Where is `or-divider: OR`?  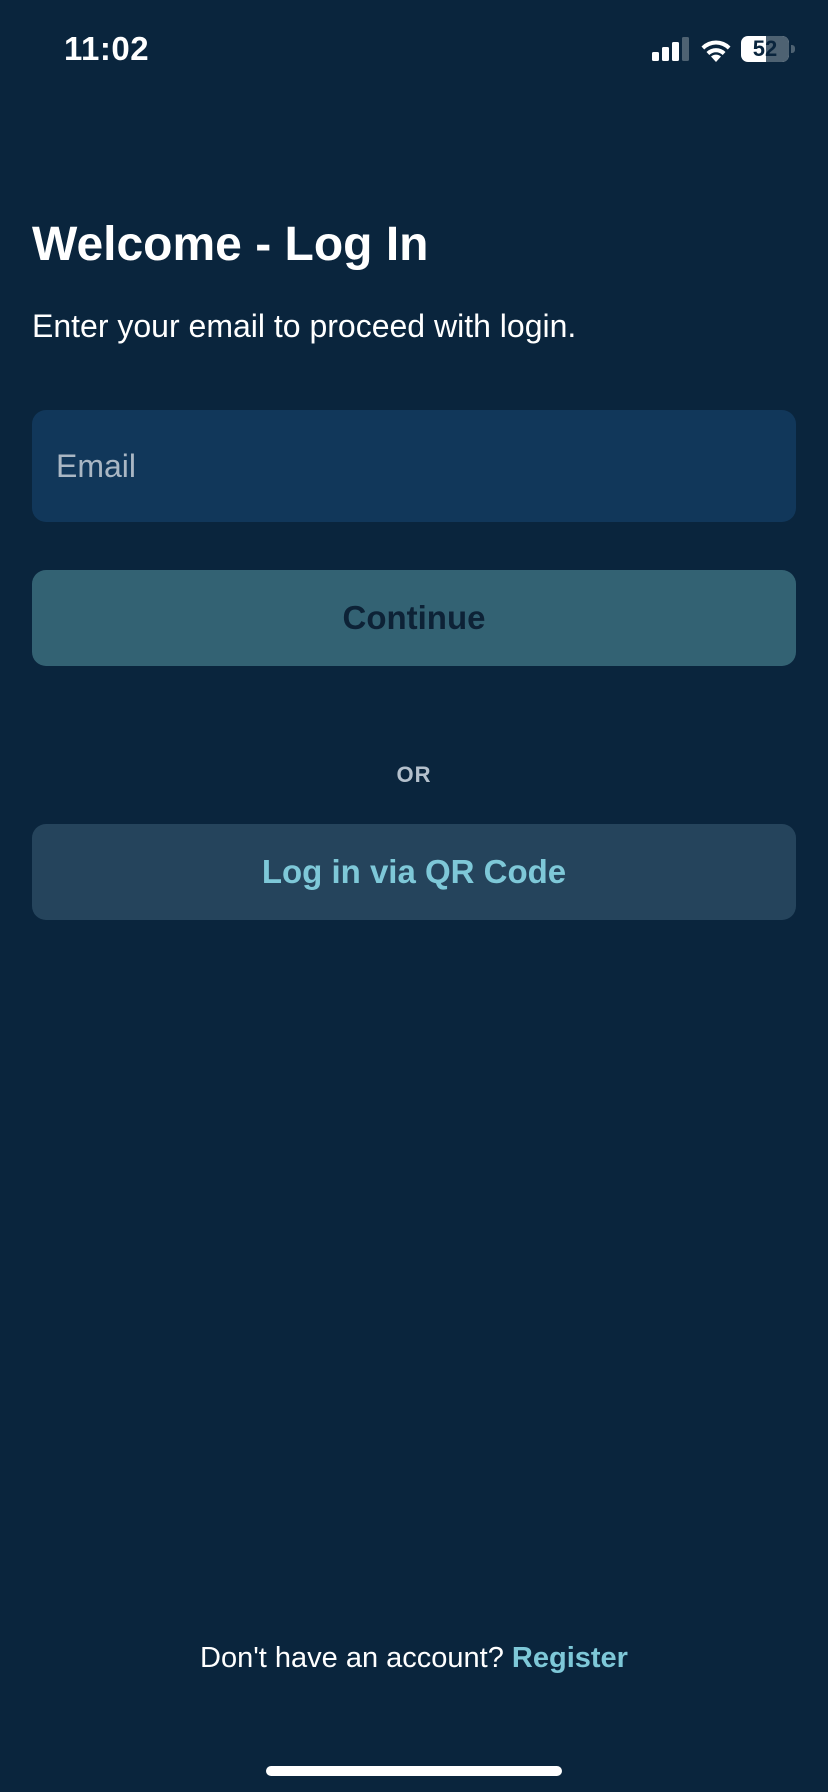
or-divider: OR is located at coordinates (414, 774).